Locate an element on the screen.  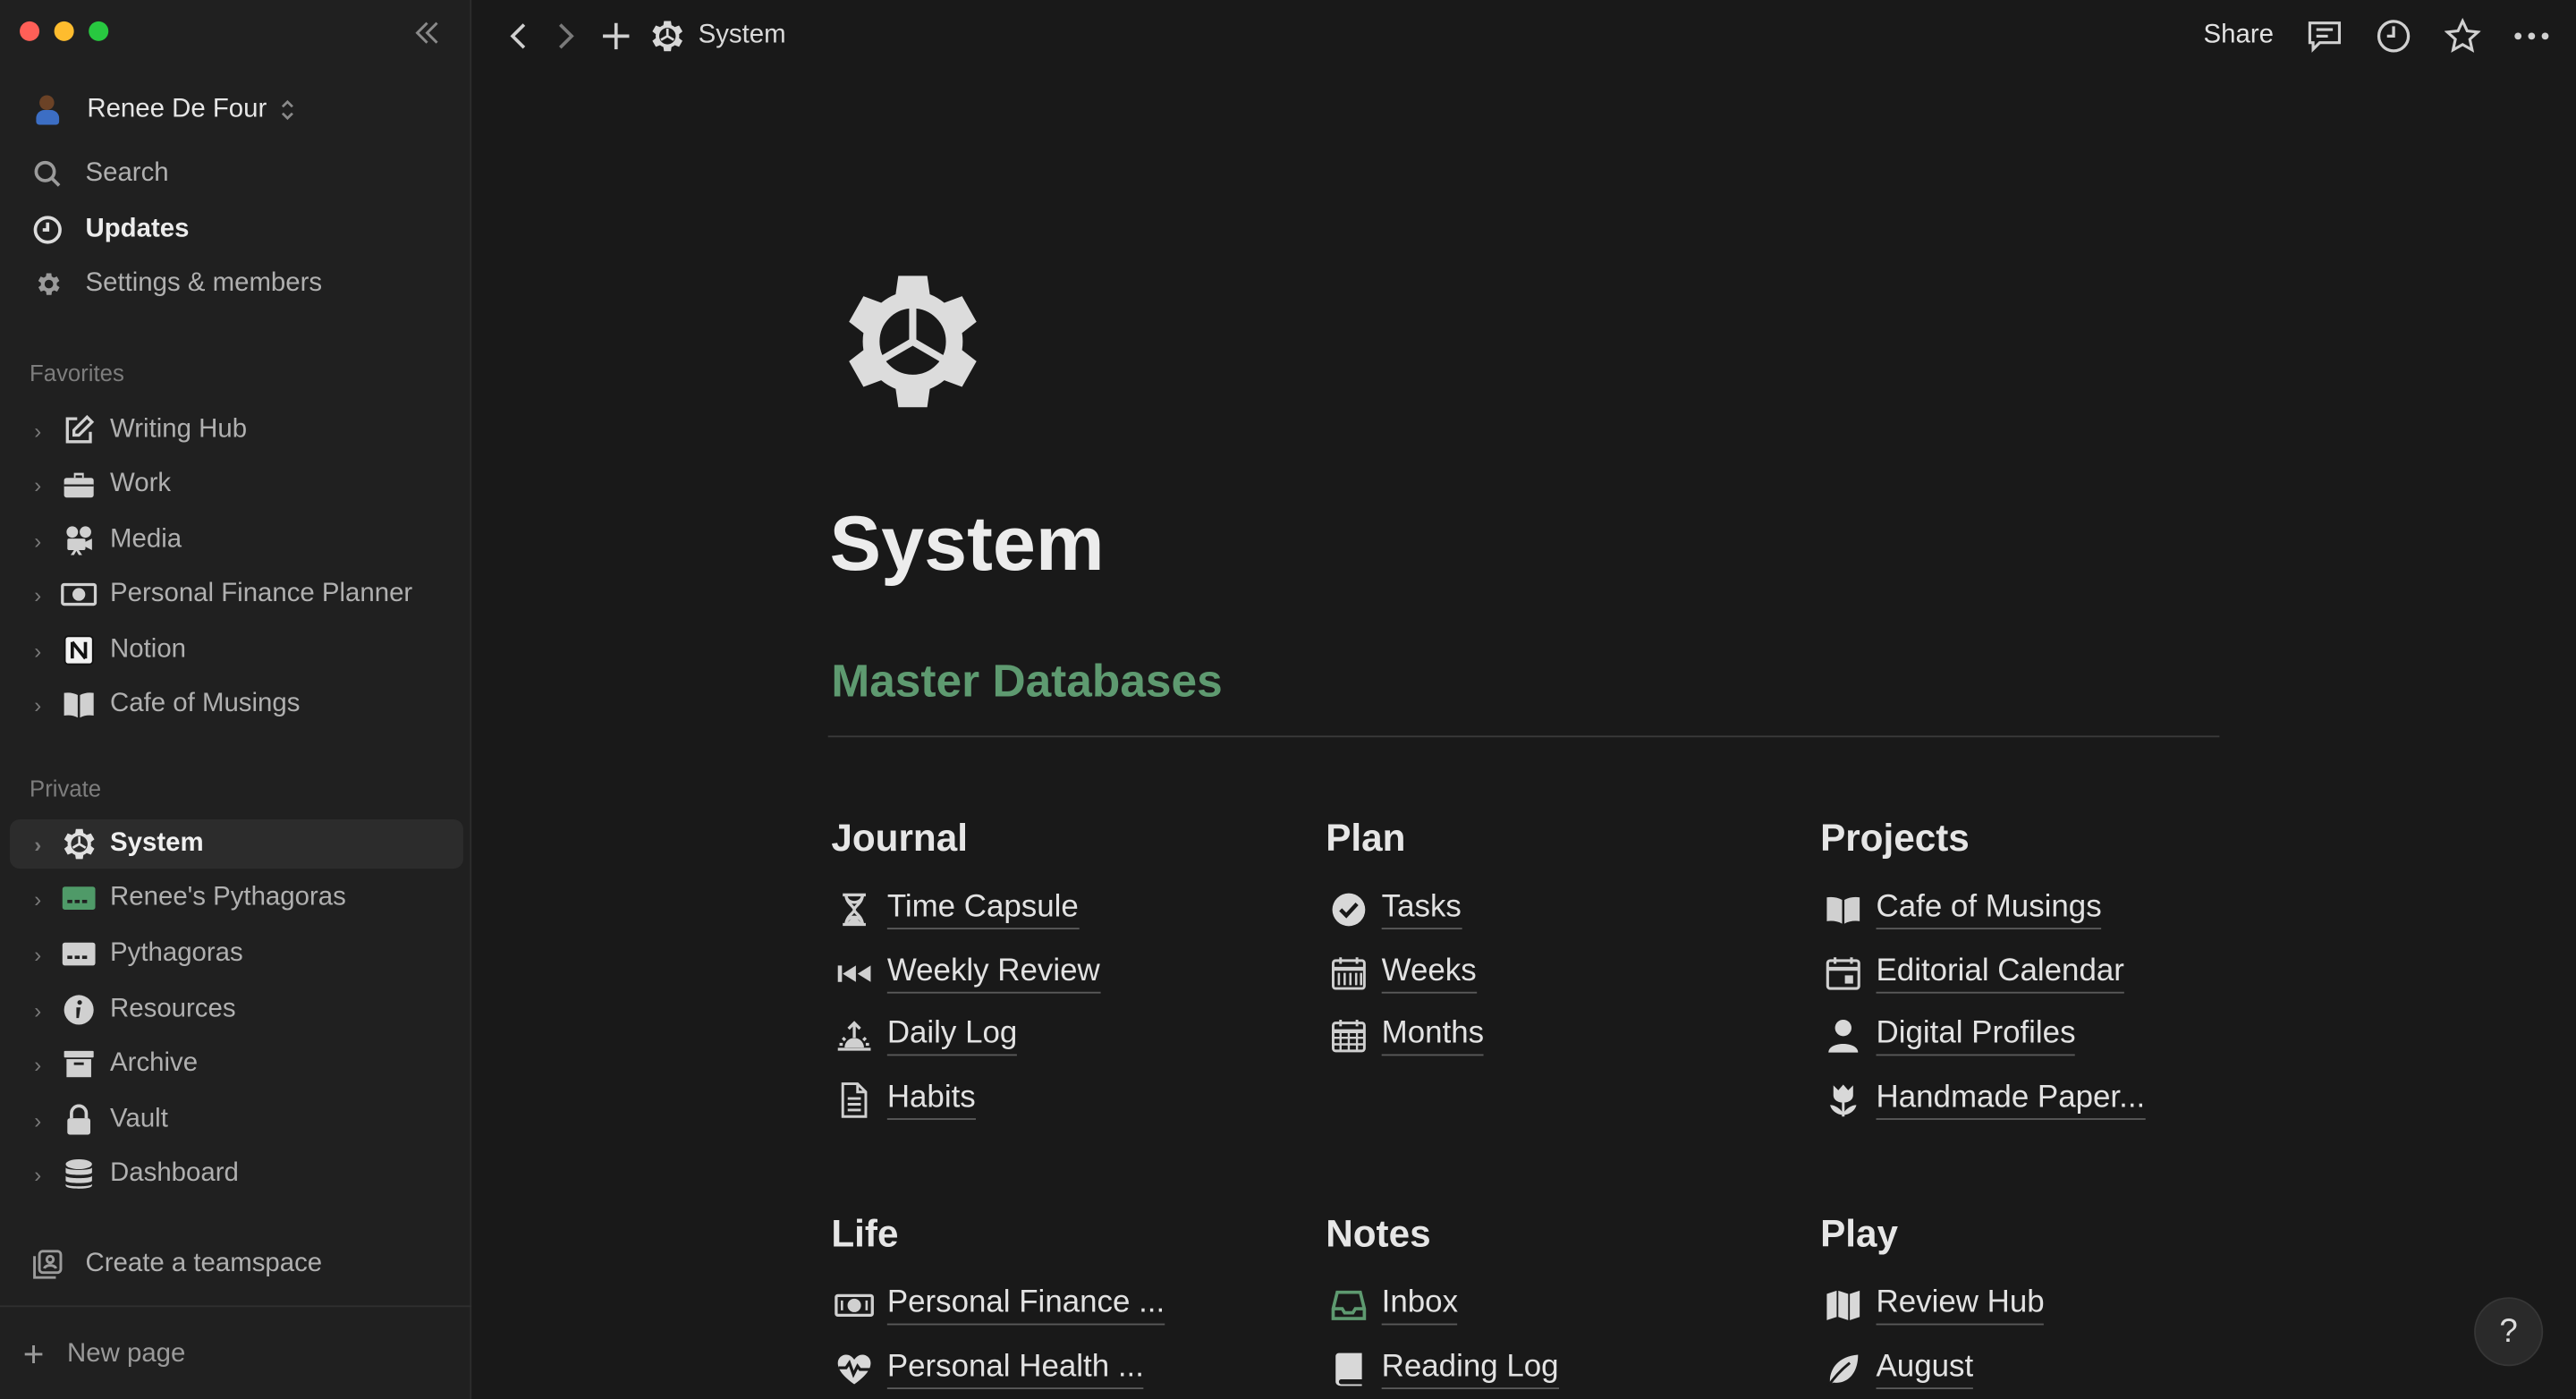
link-weeks: Weeks is located at coordinates (1564, 973).